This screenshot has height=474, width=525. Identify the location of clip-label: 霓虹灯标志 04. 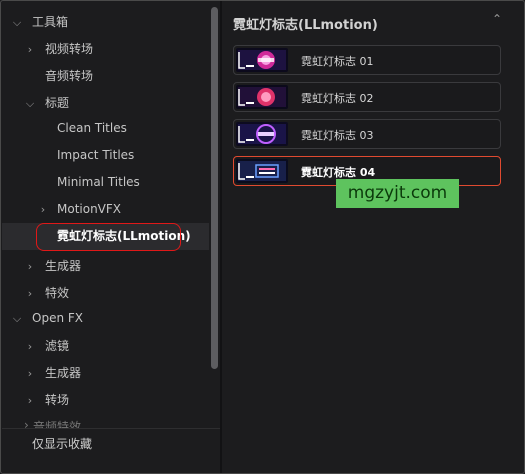
(338, 172).